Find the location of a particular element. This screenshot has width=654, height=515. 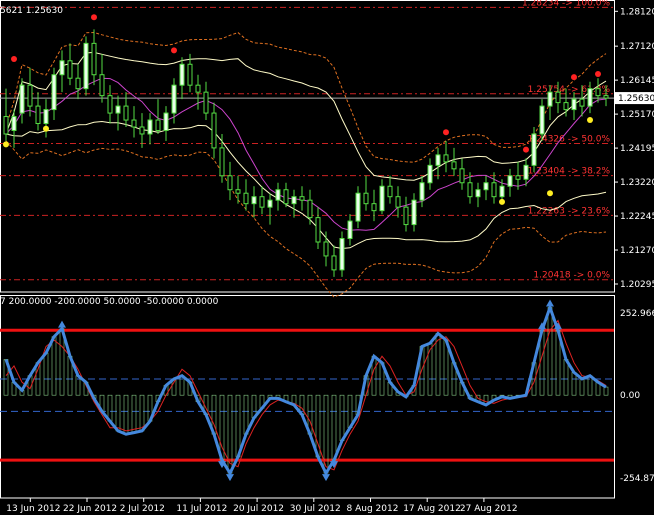

y-tick-label: 1.24195 is located at coordinates (637, 149).